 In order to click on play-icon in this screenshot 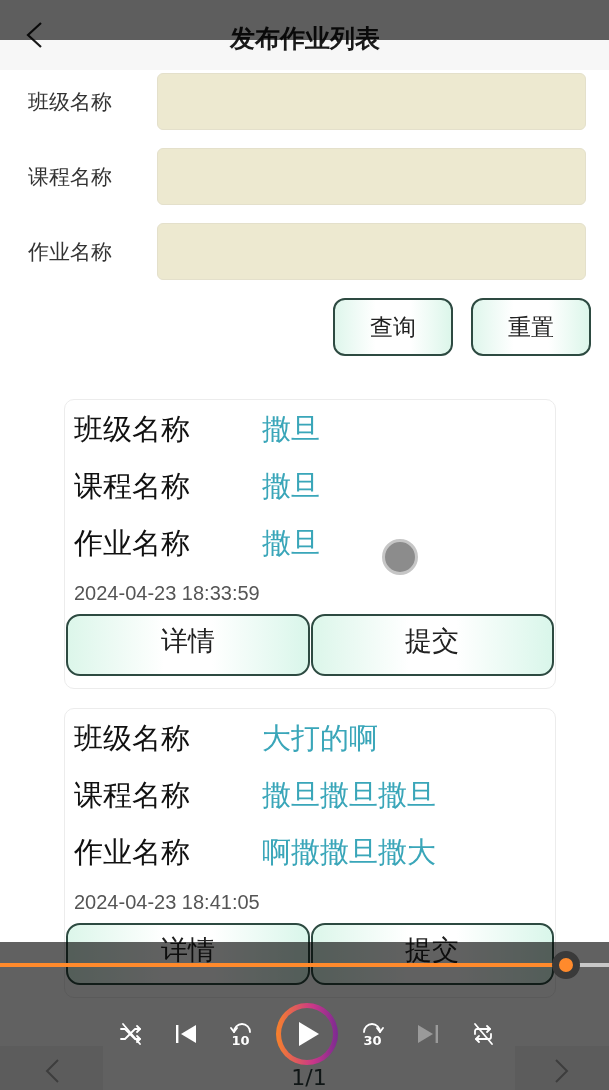, I will do `click(309, 1034)`.